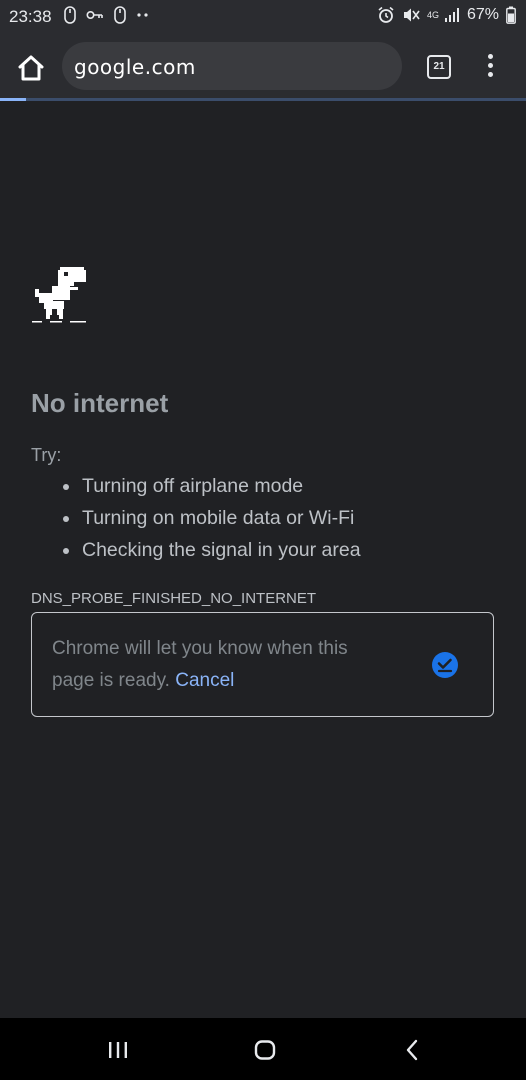 This screenshot has height=1080, width=526. Describe the element at coordinates (135, 67) in the screenshot. I see `url-text: google.com` at that location.